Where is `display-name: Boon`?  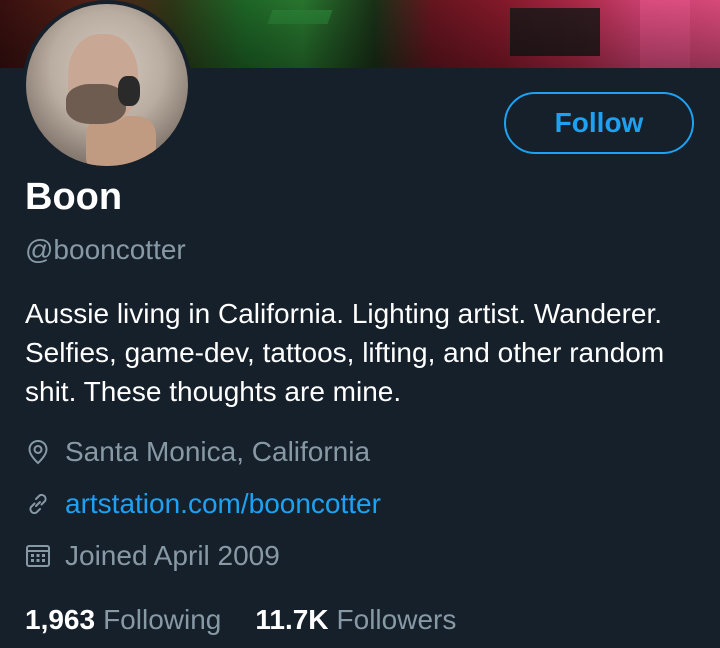
display-name: Boon is located at coordinates (74, 197).